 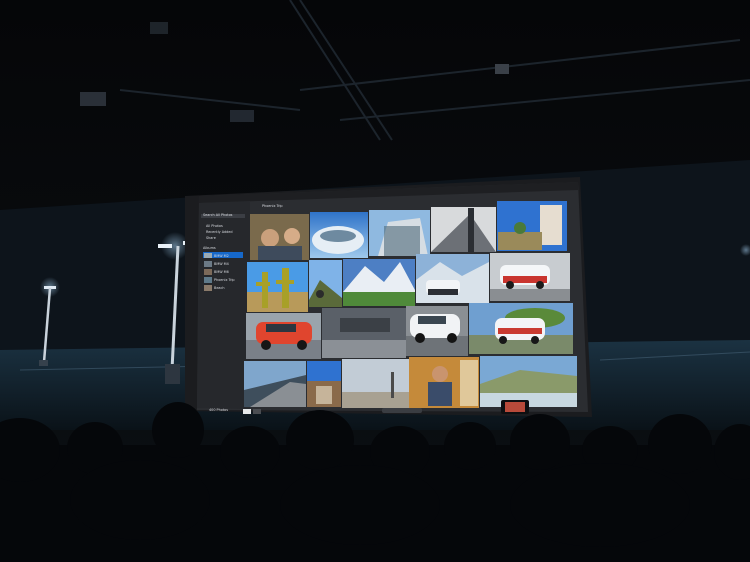 What do you see at coordinates (219, 288) in the screenshot?
I see `album-beach: Beach` at bounding box center [219, 288].